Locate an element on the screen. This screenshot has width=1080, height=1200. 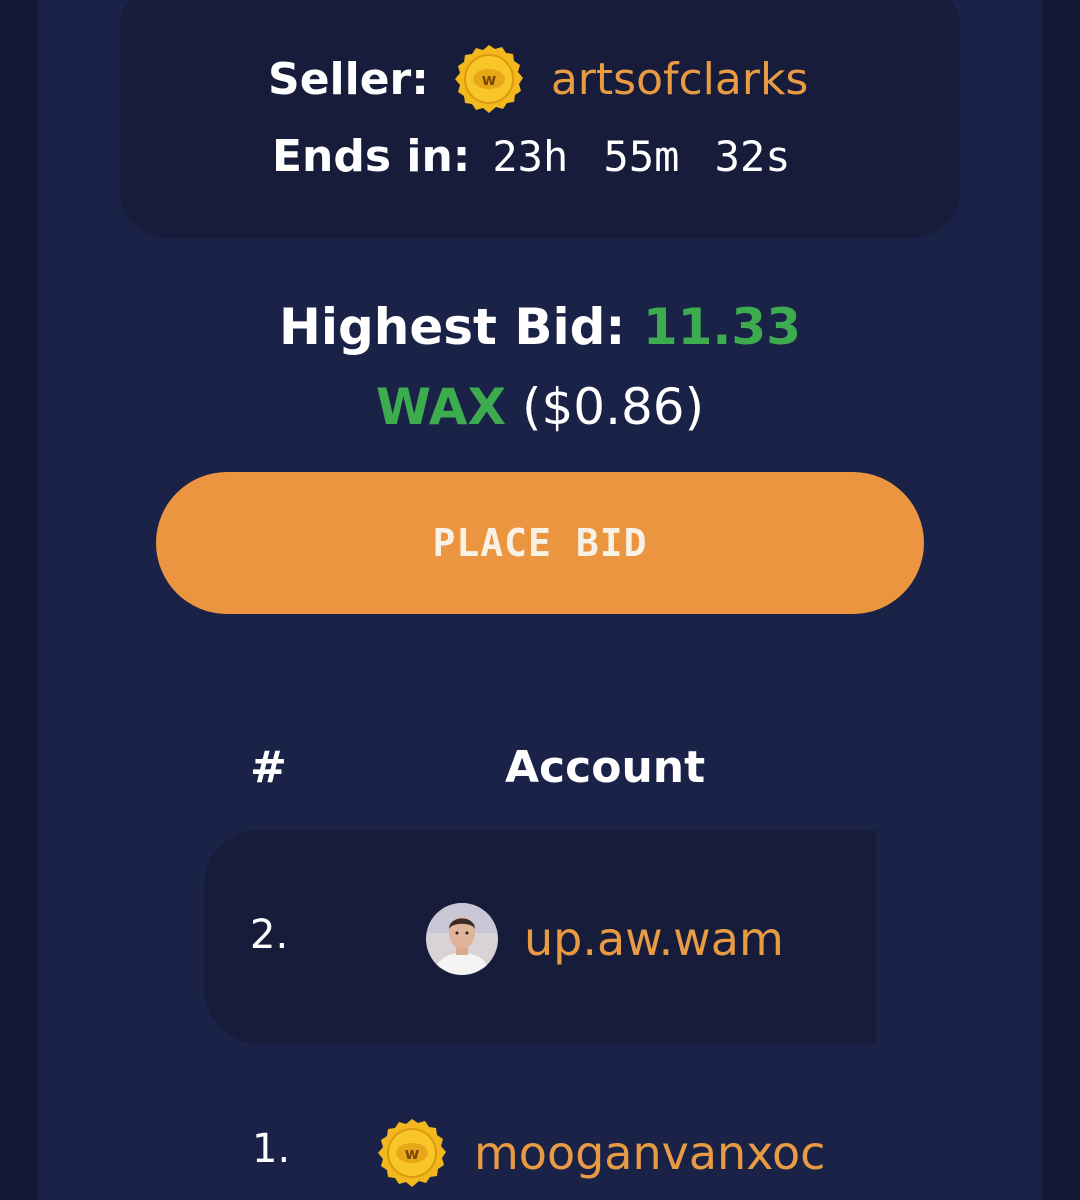
highest-bid-currency-line: WAX ($0.86) is located at coordinates (540, 407).